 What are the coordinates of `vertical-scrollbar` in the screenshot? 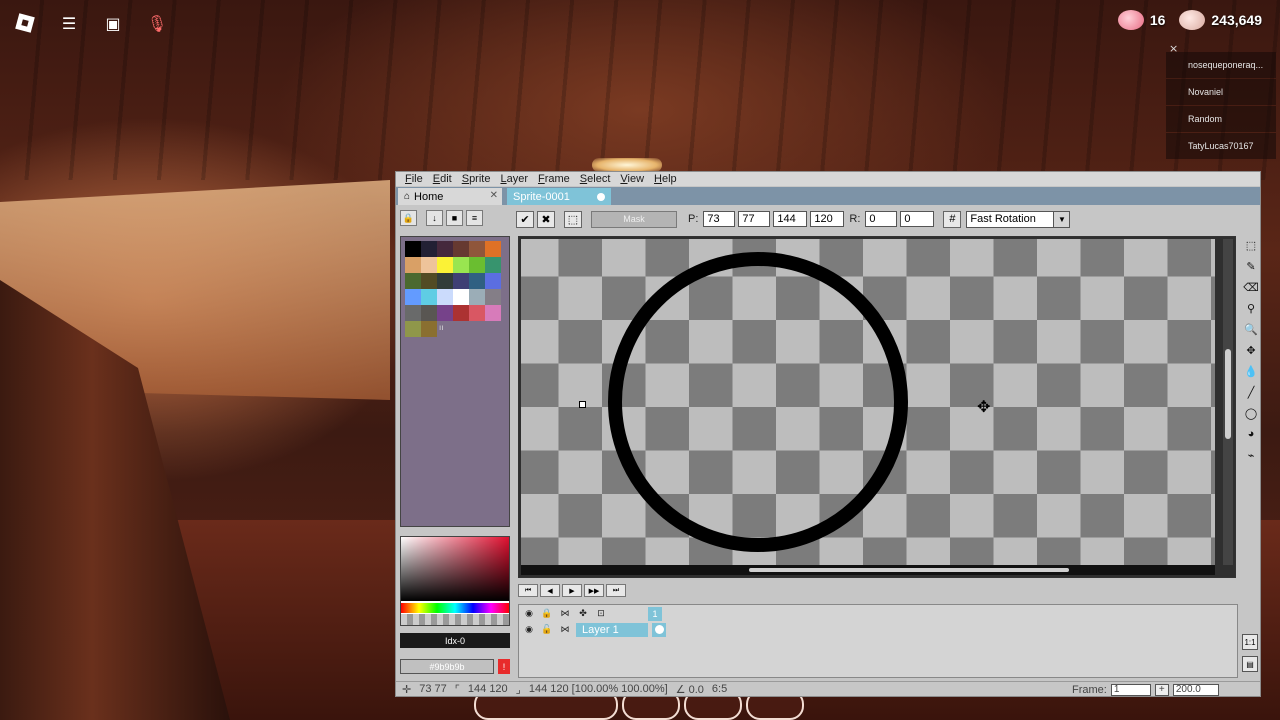 It's located at (1228, 402).